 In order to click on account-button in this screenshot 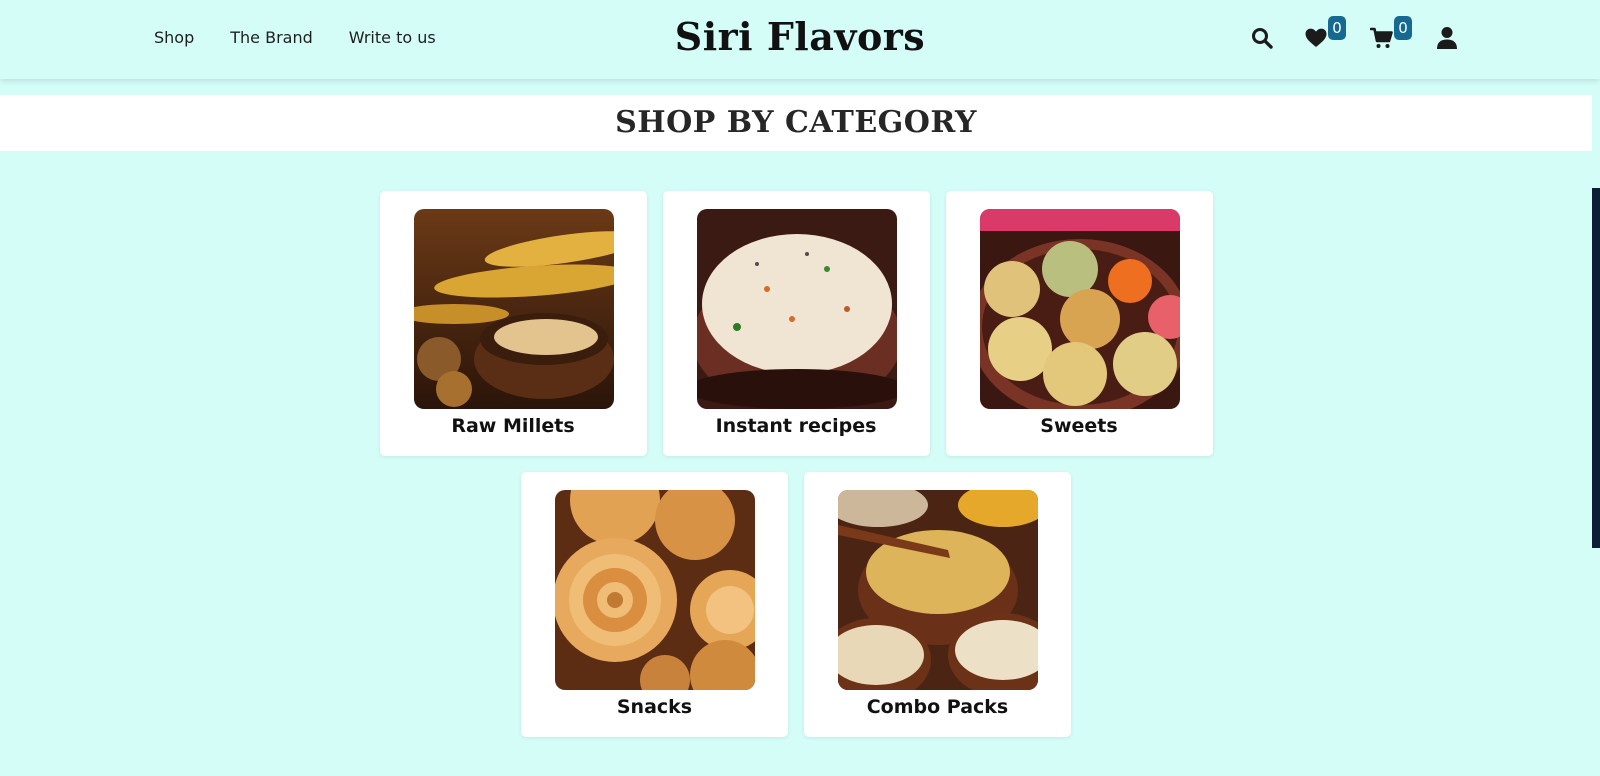, I will do `click(1450, 40)`.